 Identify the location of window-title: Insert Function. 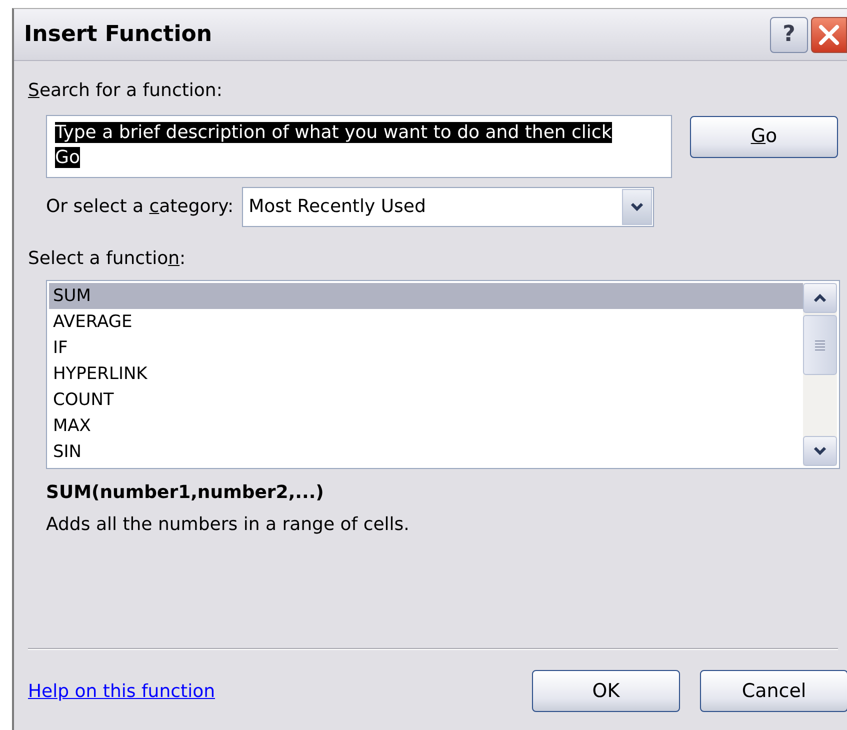
(118, 35).